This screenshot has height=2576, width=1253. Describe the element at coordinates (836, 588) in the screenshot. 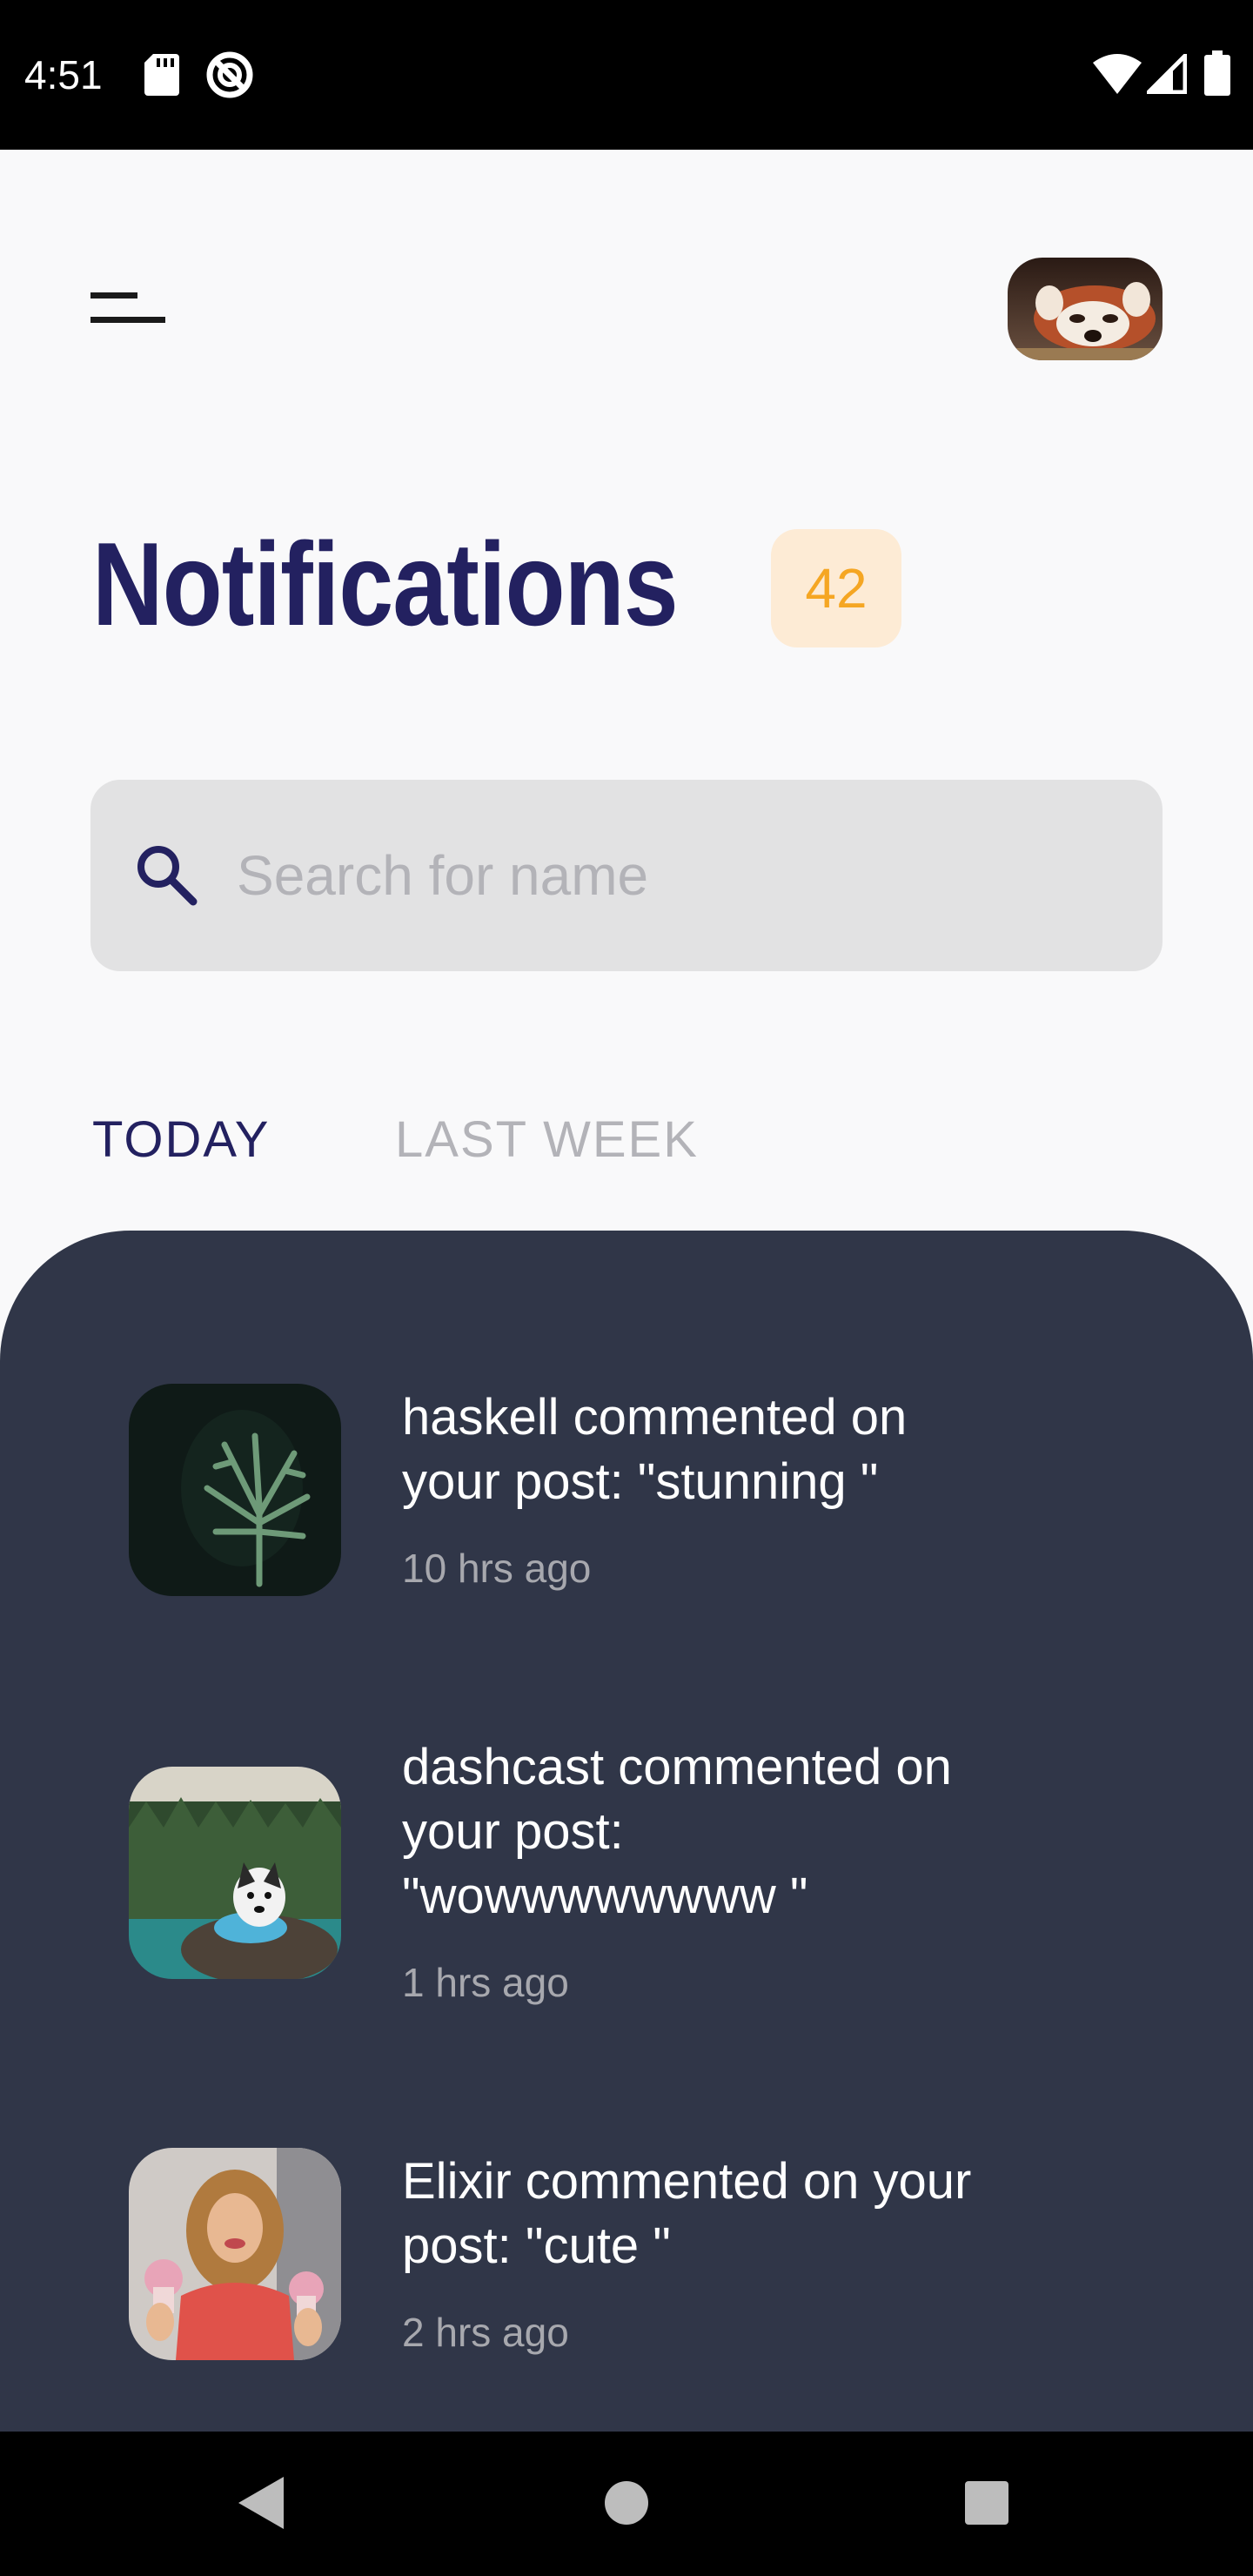

I see `notification-count-badge: 42` at that location.